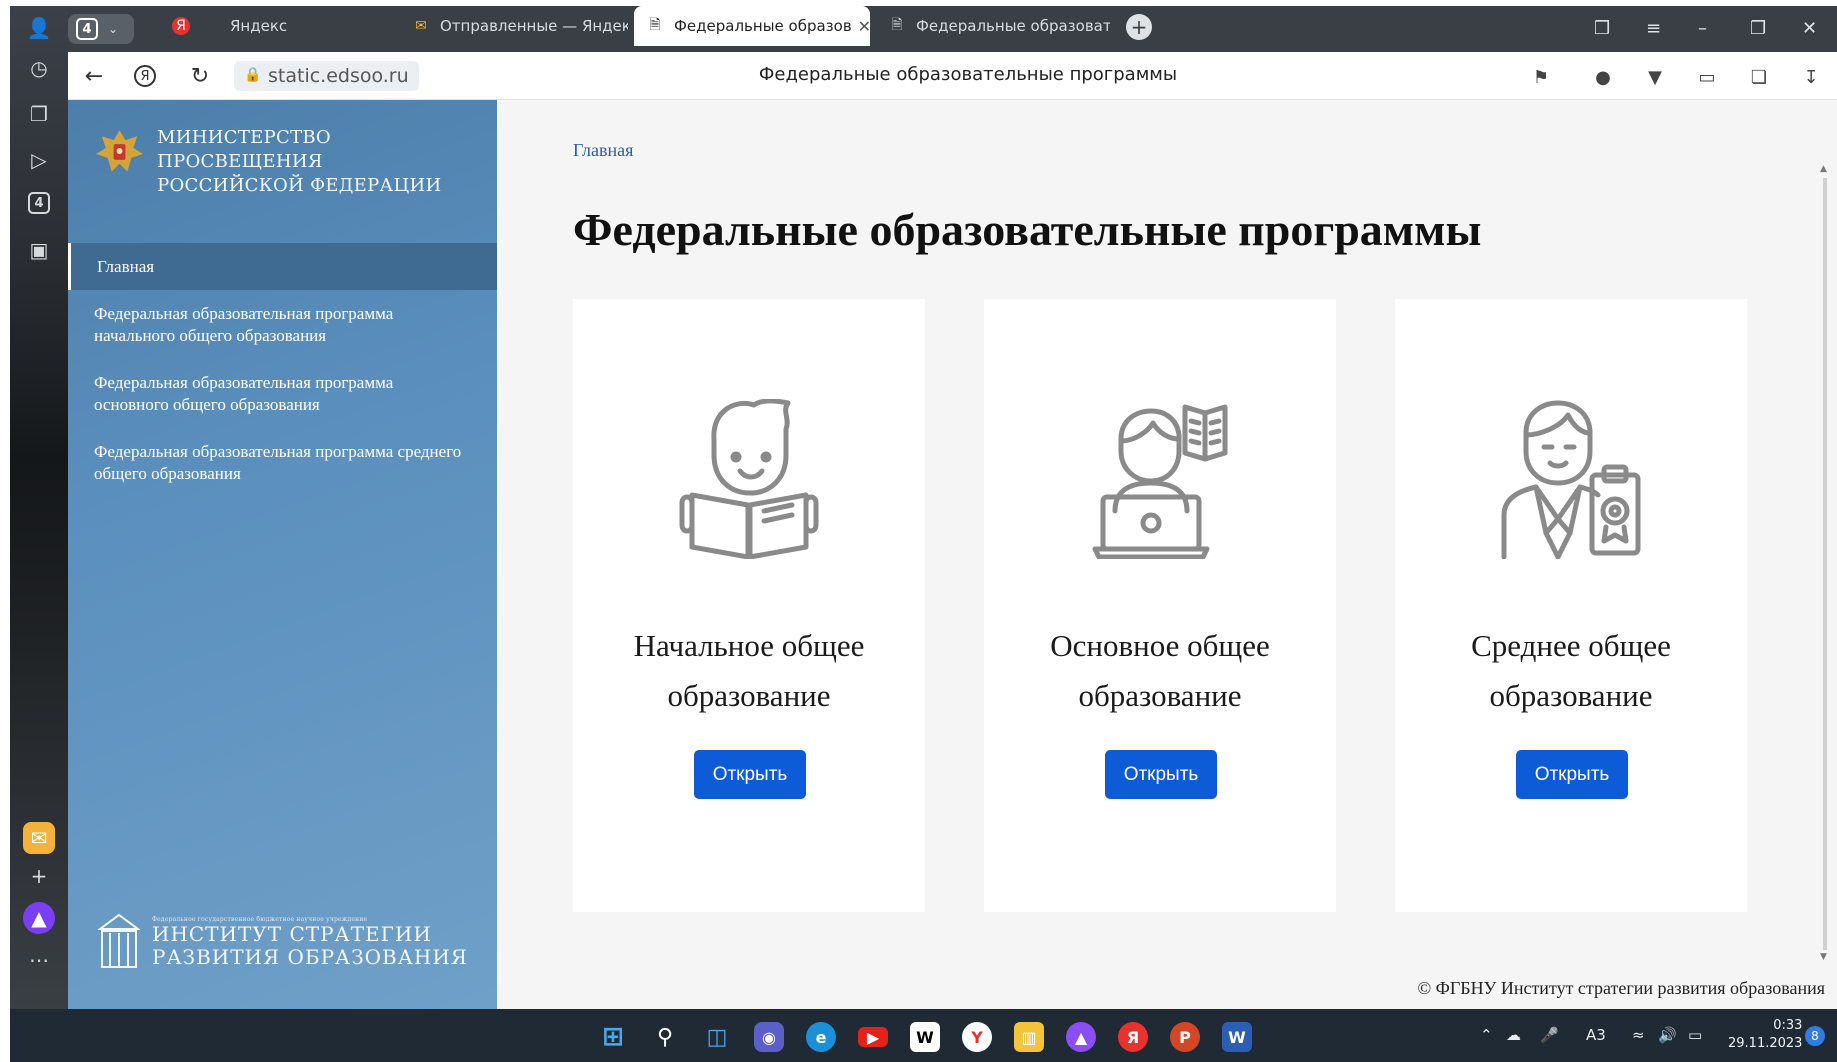 Image resolution: width=1837 pixels, height=1062 pixels. Describe the element at coordinates (39, 68) in the screenshot. I see `history-icon: ◷` at that location.